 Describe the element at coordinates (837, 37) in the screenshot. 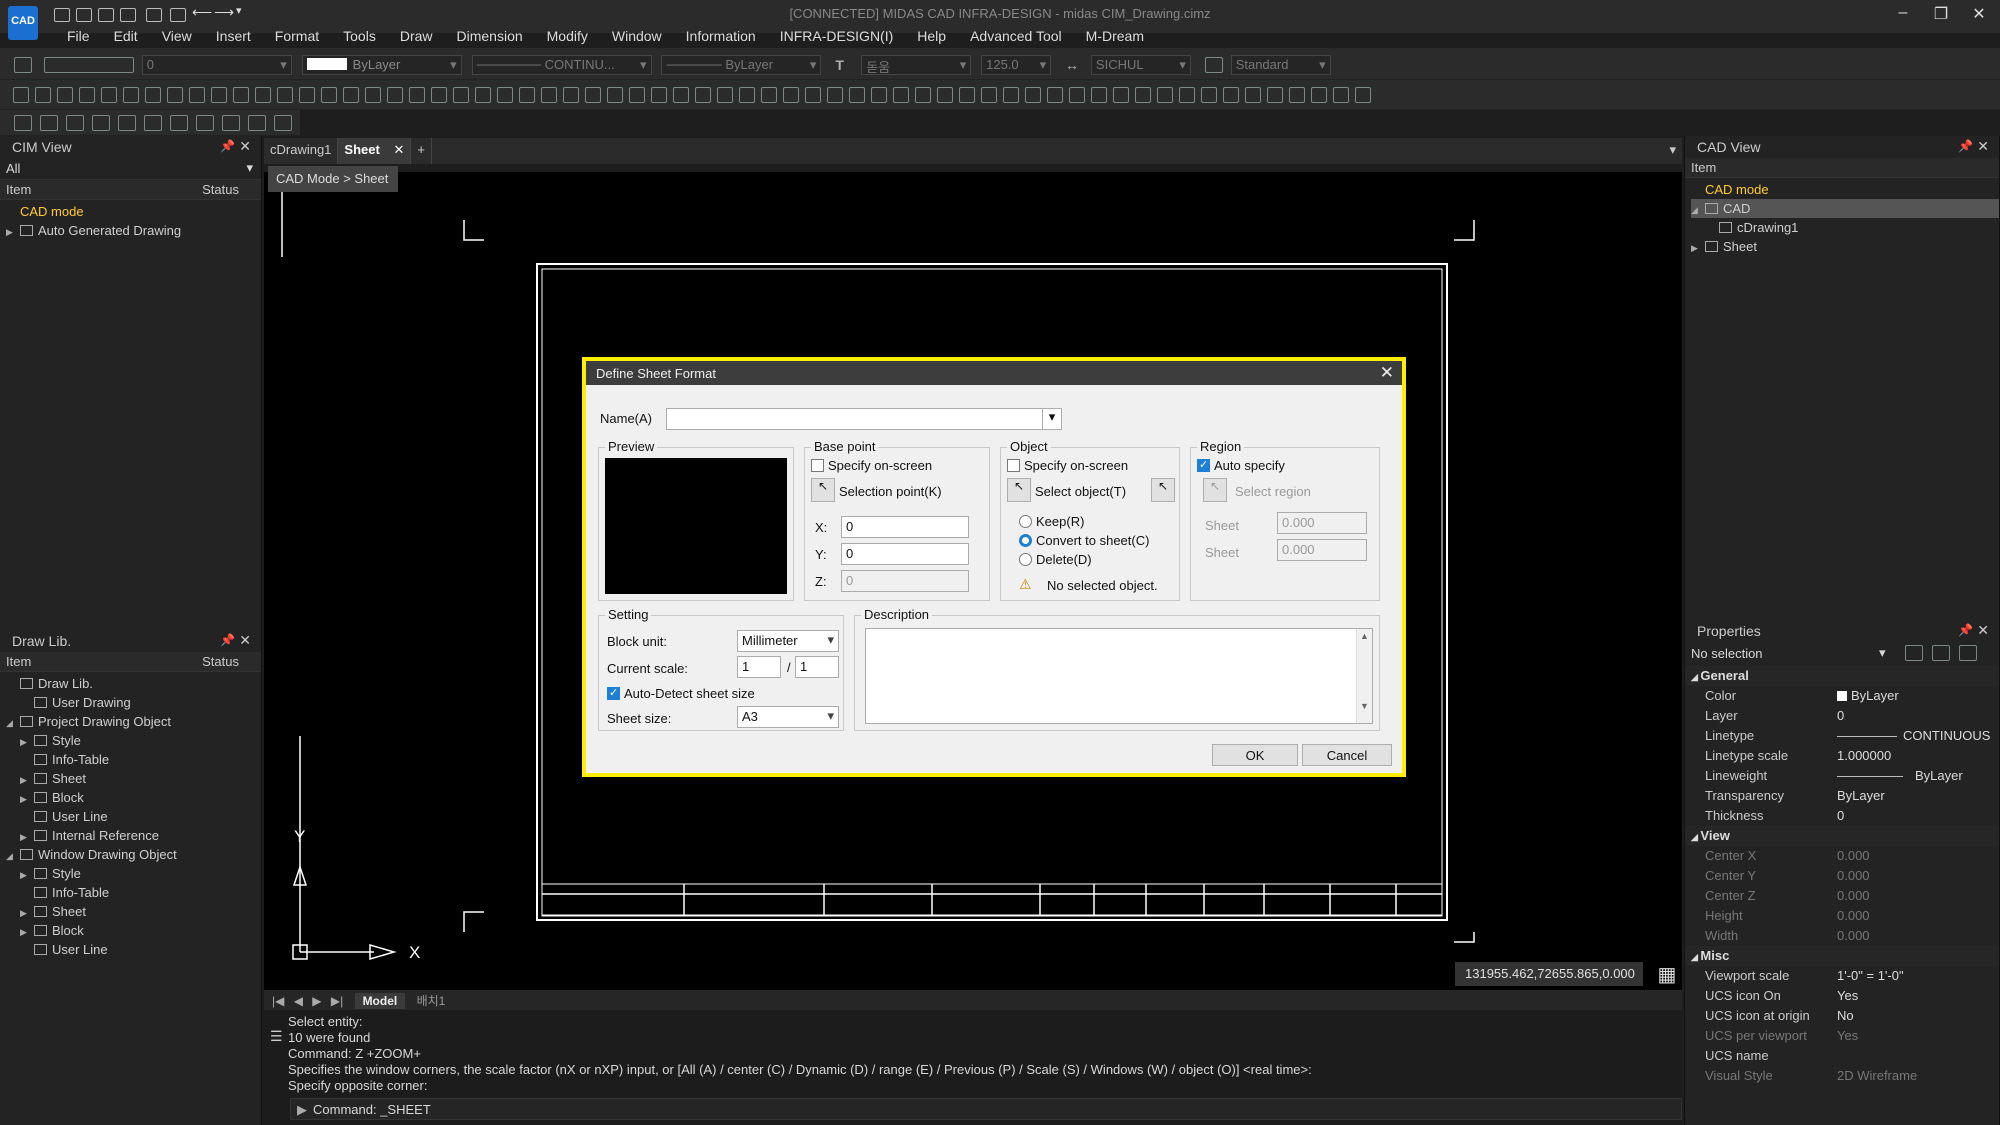

I see `menu-infra-design-i-: INFRA-DESIGN(I)` at that location.